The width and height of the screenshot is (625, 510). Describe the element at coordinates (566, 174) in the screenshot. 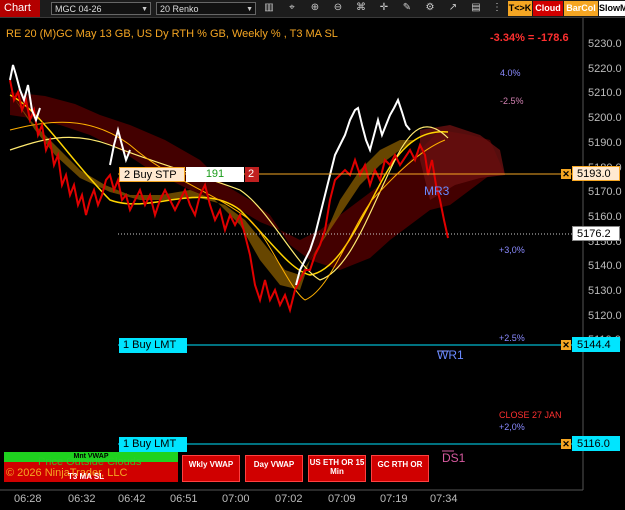

I see `close-stop-icon: ✕` at that location.